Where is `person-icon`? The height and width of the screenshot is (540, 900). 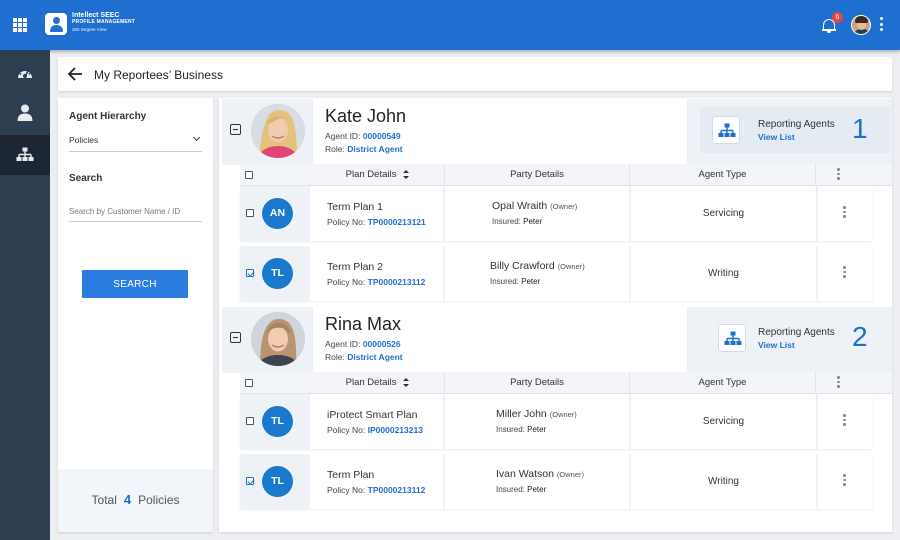 person-icon is located at coordinates (25, 112).